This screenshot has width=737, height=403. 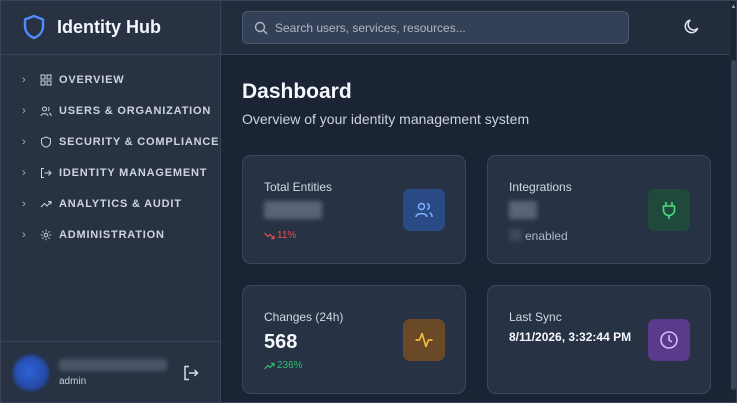 I want to click on clock-icon-box, so click(x=669, y=340).